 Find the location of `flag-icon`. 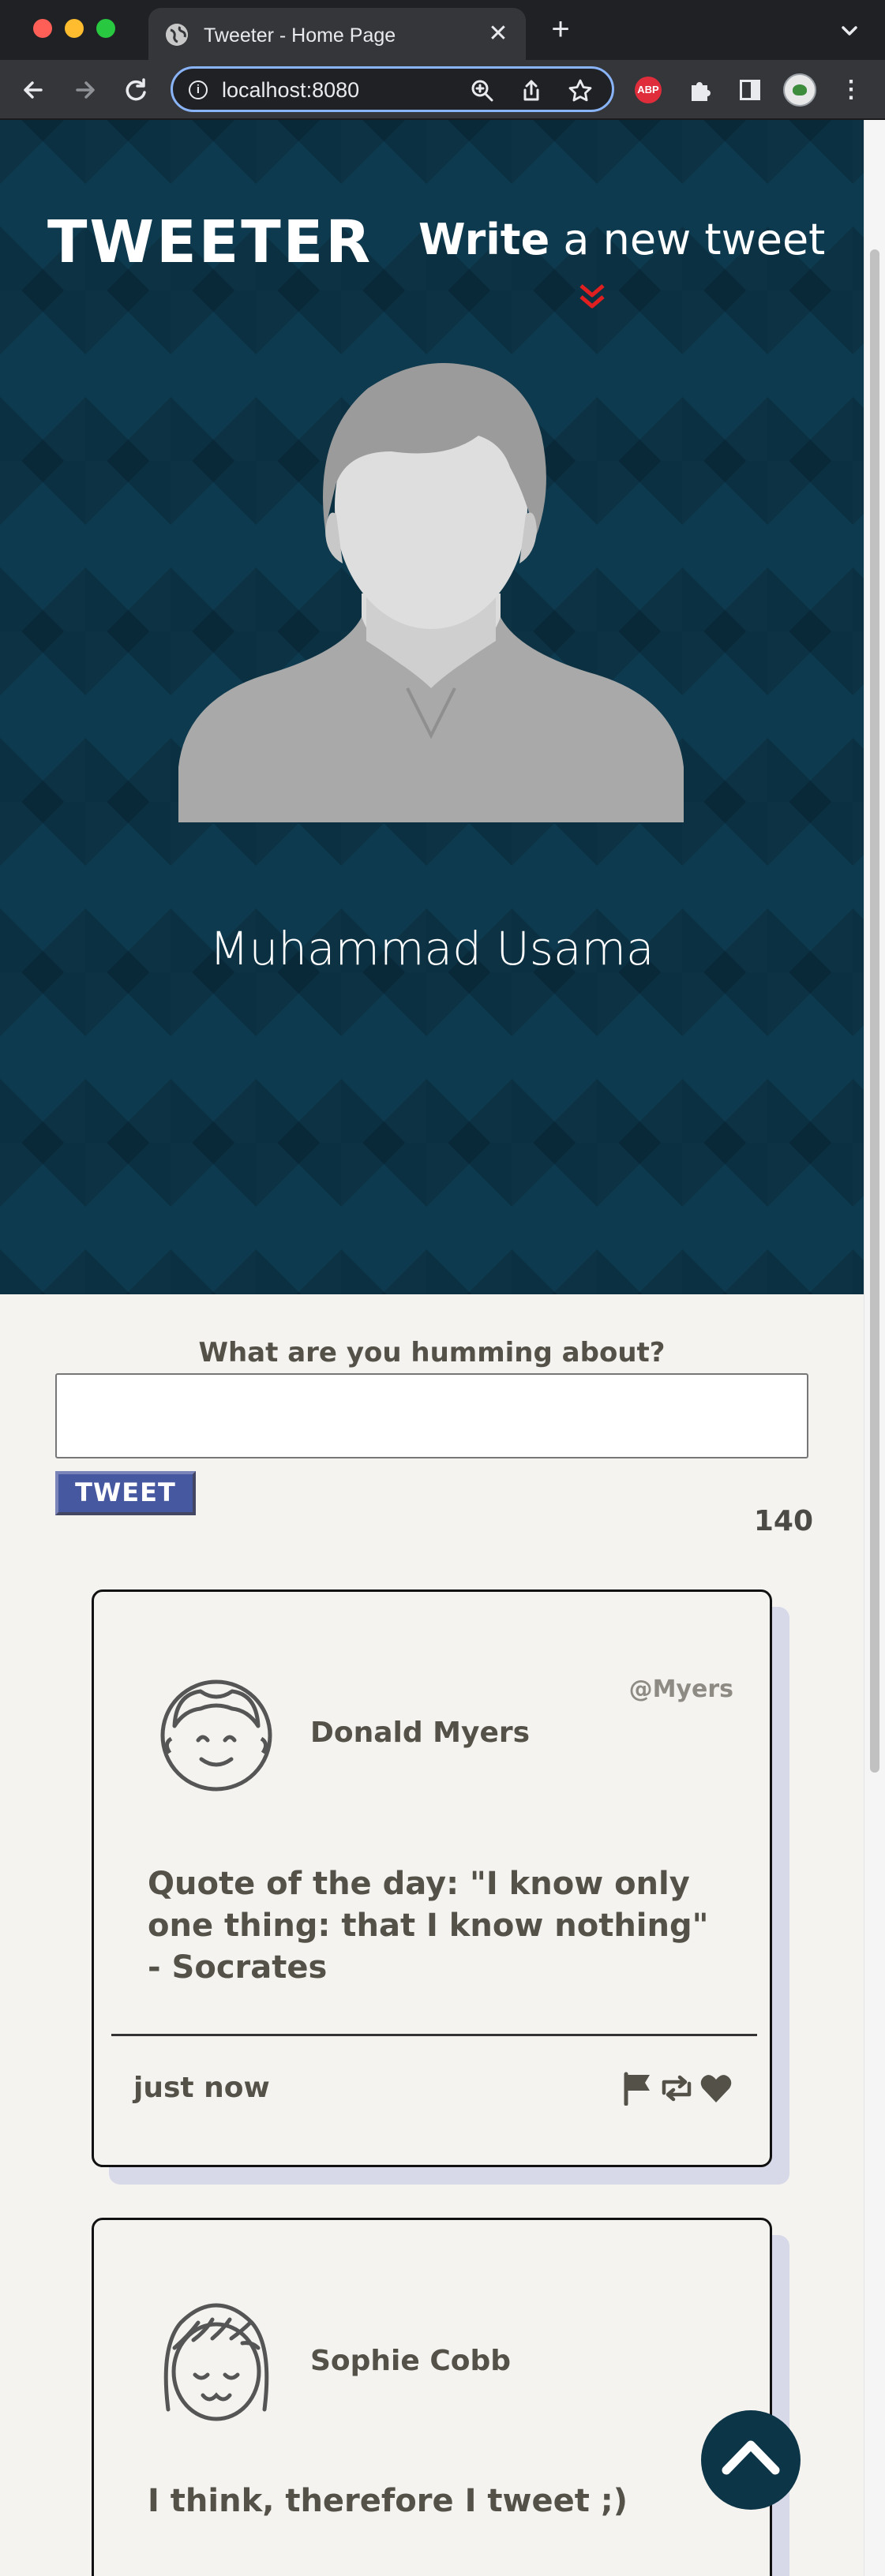

flag-icon is located at coordinates (637, 2088).